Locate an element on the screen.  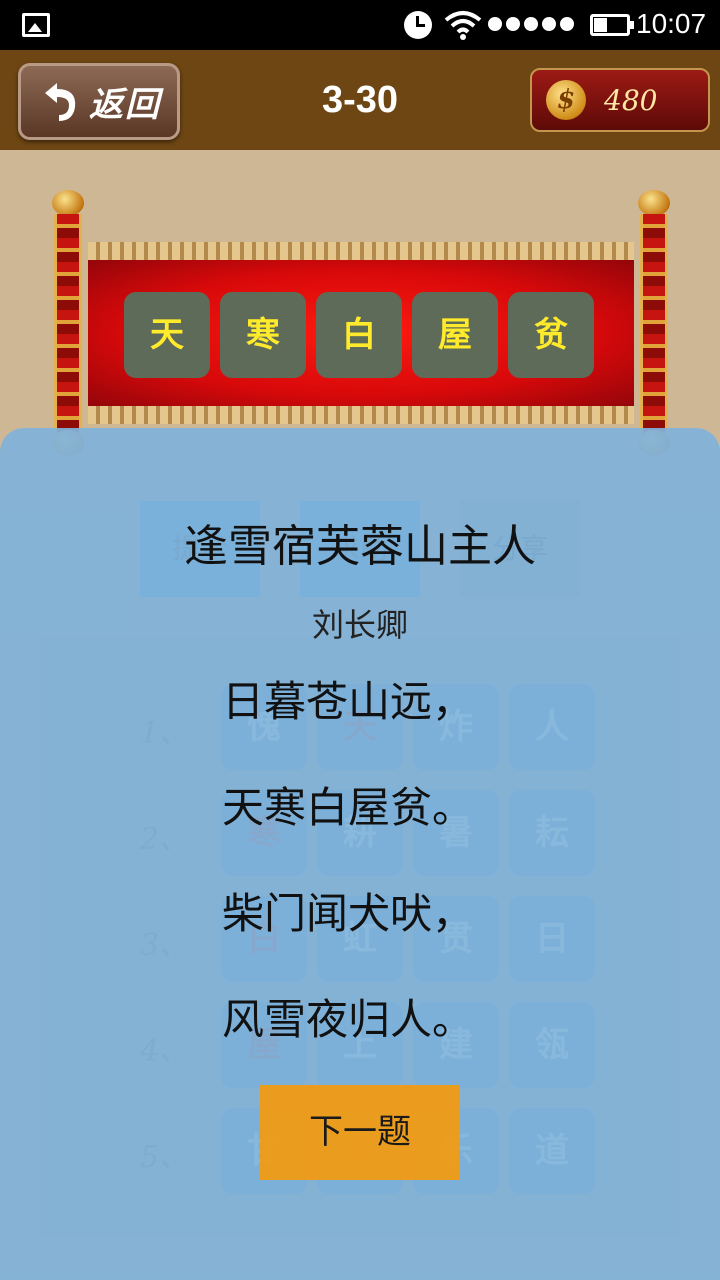
answer-tile: 屋 is located at coordinates (455, 335).